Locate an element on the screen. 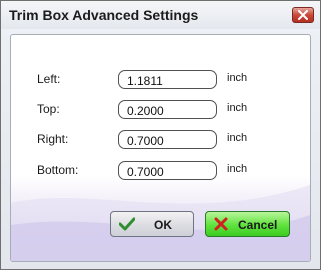  ok-button: OK is located at coordinates (152, 224).